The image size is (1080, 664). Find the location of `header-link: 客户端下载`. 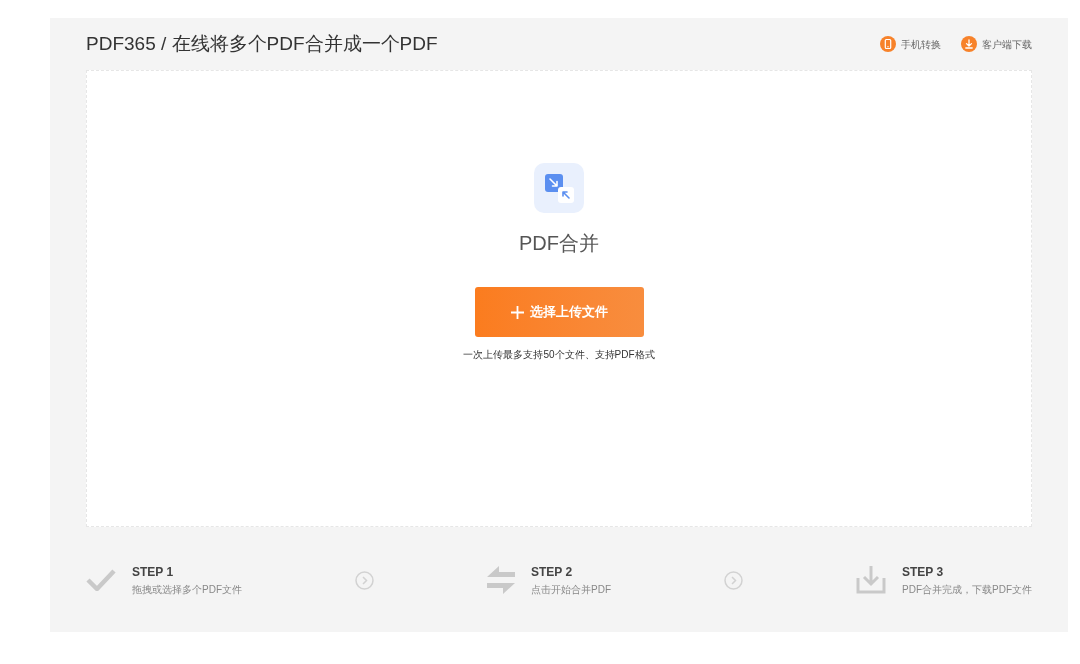

header-link: 客户端下载 is located at coordinates (996, 44).